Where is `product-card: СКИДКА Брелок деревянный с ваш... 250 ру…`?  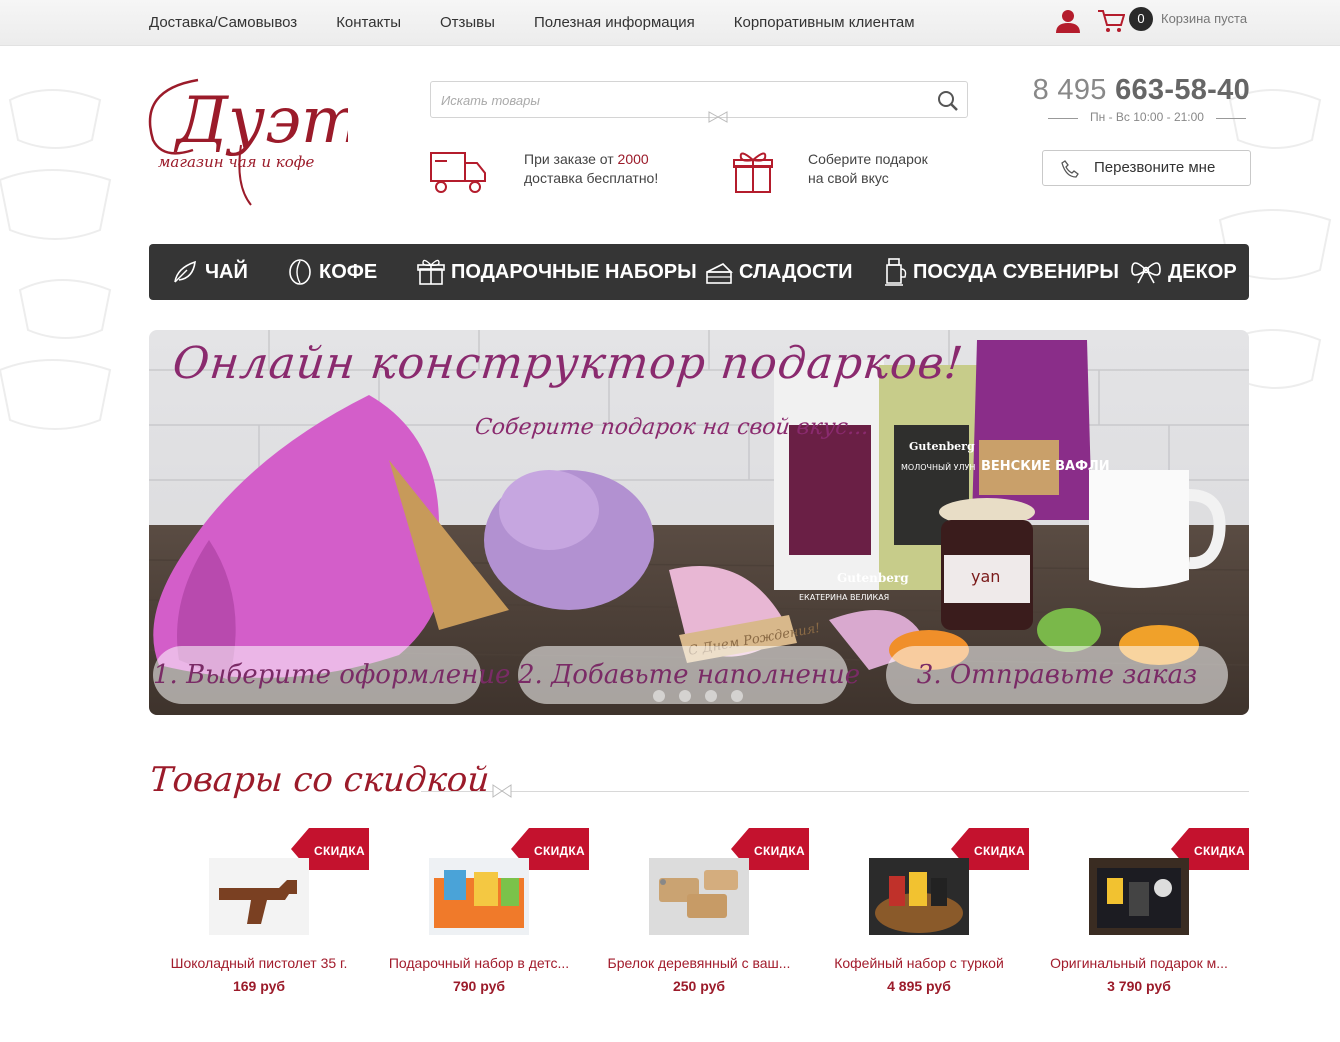 product-card: СКИДКА Брелок деревянный с ваш... 250 ру… is located at coordinates (699, 913).